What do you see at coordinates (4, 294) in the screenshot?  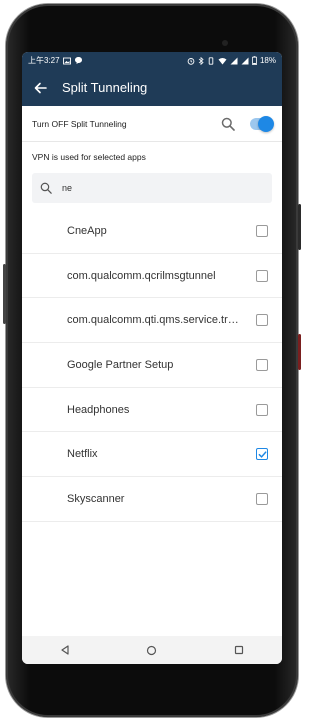 I see `side-button-left` at bounding box center [4, 294].